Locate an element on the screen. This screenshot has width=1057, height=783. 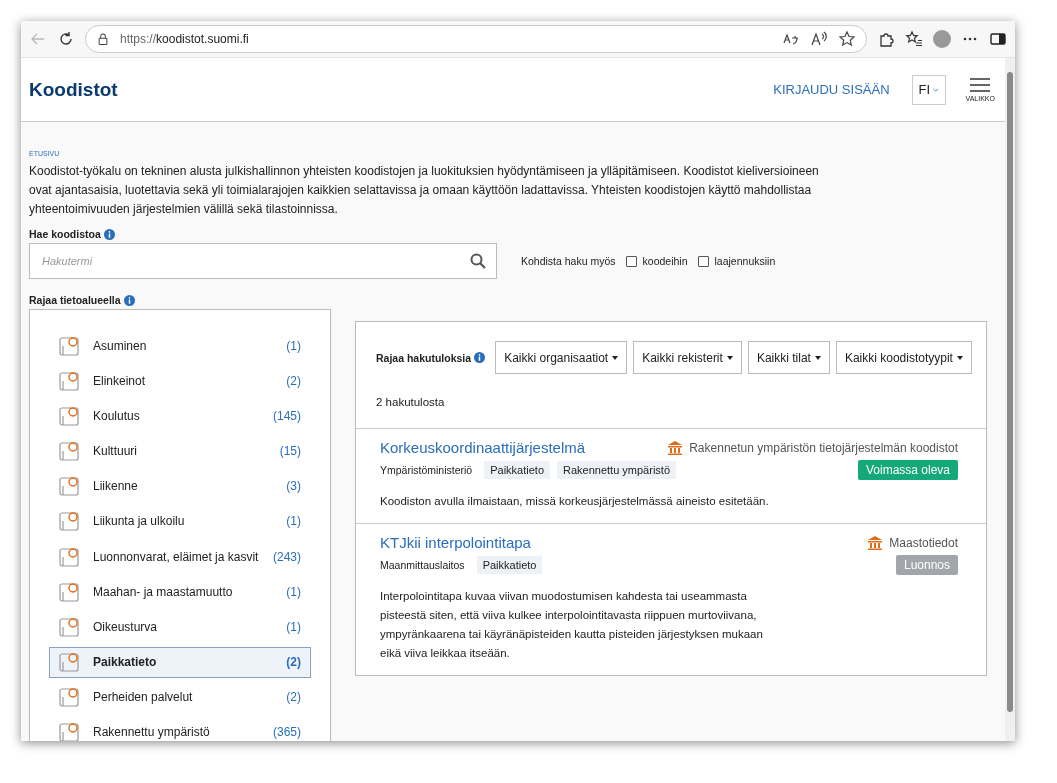
intro-text: Koodistot-työkalu on tekninen alusta julkishallinnon yhteisten koodistojen ja luokituksien hyödyntämiseen ja ylläpitämiseen. Koodistot kieliversioineen ovat ajantasaisia, luotettavia sekä yli toimialarajojen kaikkien selattavissa ja omaan käyttöön ladattavissa. Yhteisten koodistojen käyttö mahdollistaa yhteentoimivuuden järjestelmien välillä sekä tilastoinnissa. is located at coordinates (424, 190).